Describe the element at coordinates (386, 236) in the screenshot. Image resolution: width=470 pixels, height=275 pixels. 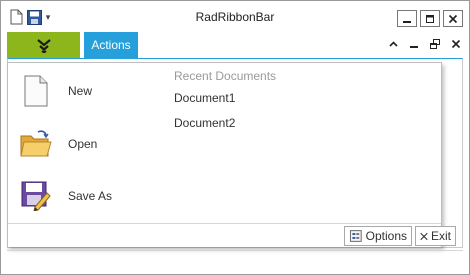
I see `options-button-label: Options` at that location.